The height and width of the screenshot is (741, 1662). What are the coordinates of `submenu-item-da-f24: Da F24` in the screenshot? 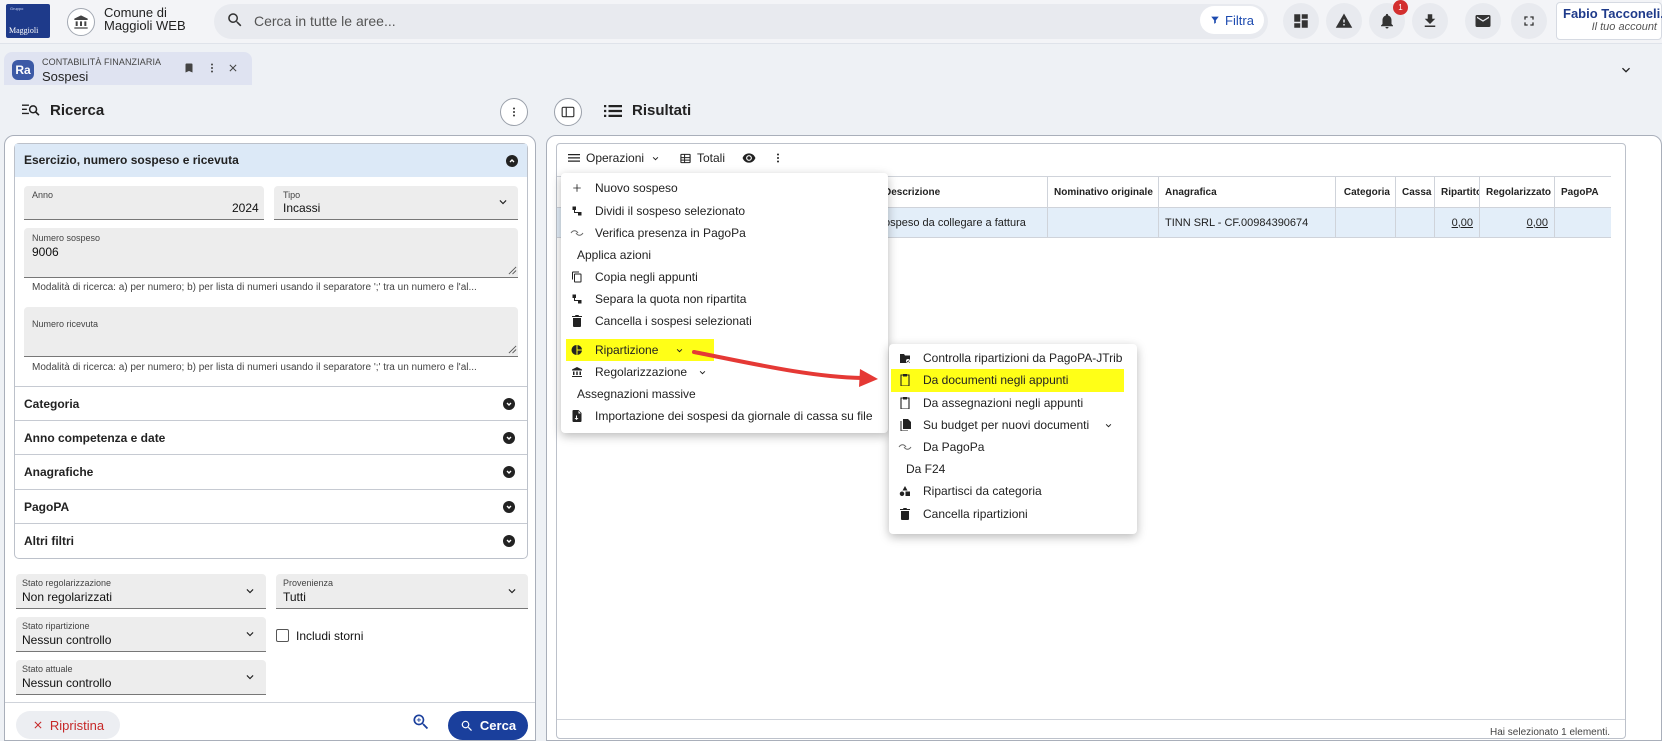 It's located at (1013, 469).